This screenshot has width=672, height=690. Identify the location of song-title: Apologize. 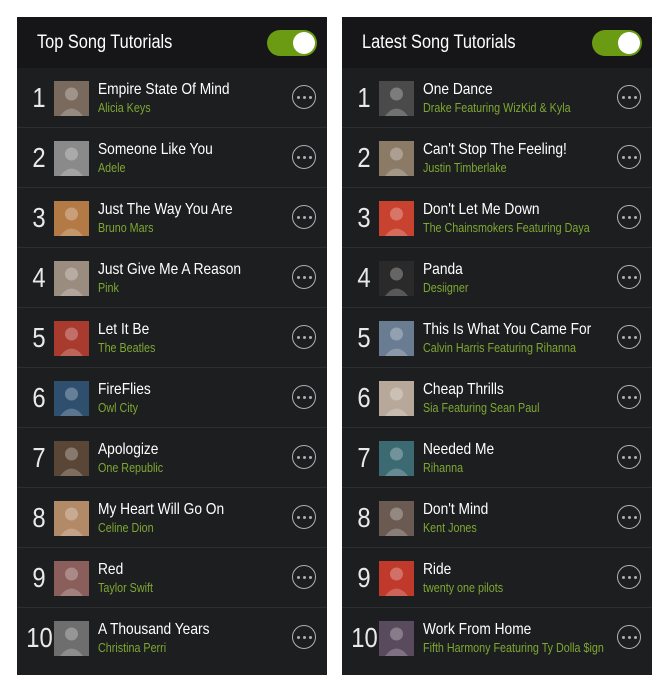
(128, 450).